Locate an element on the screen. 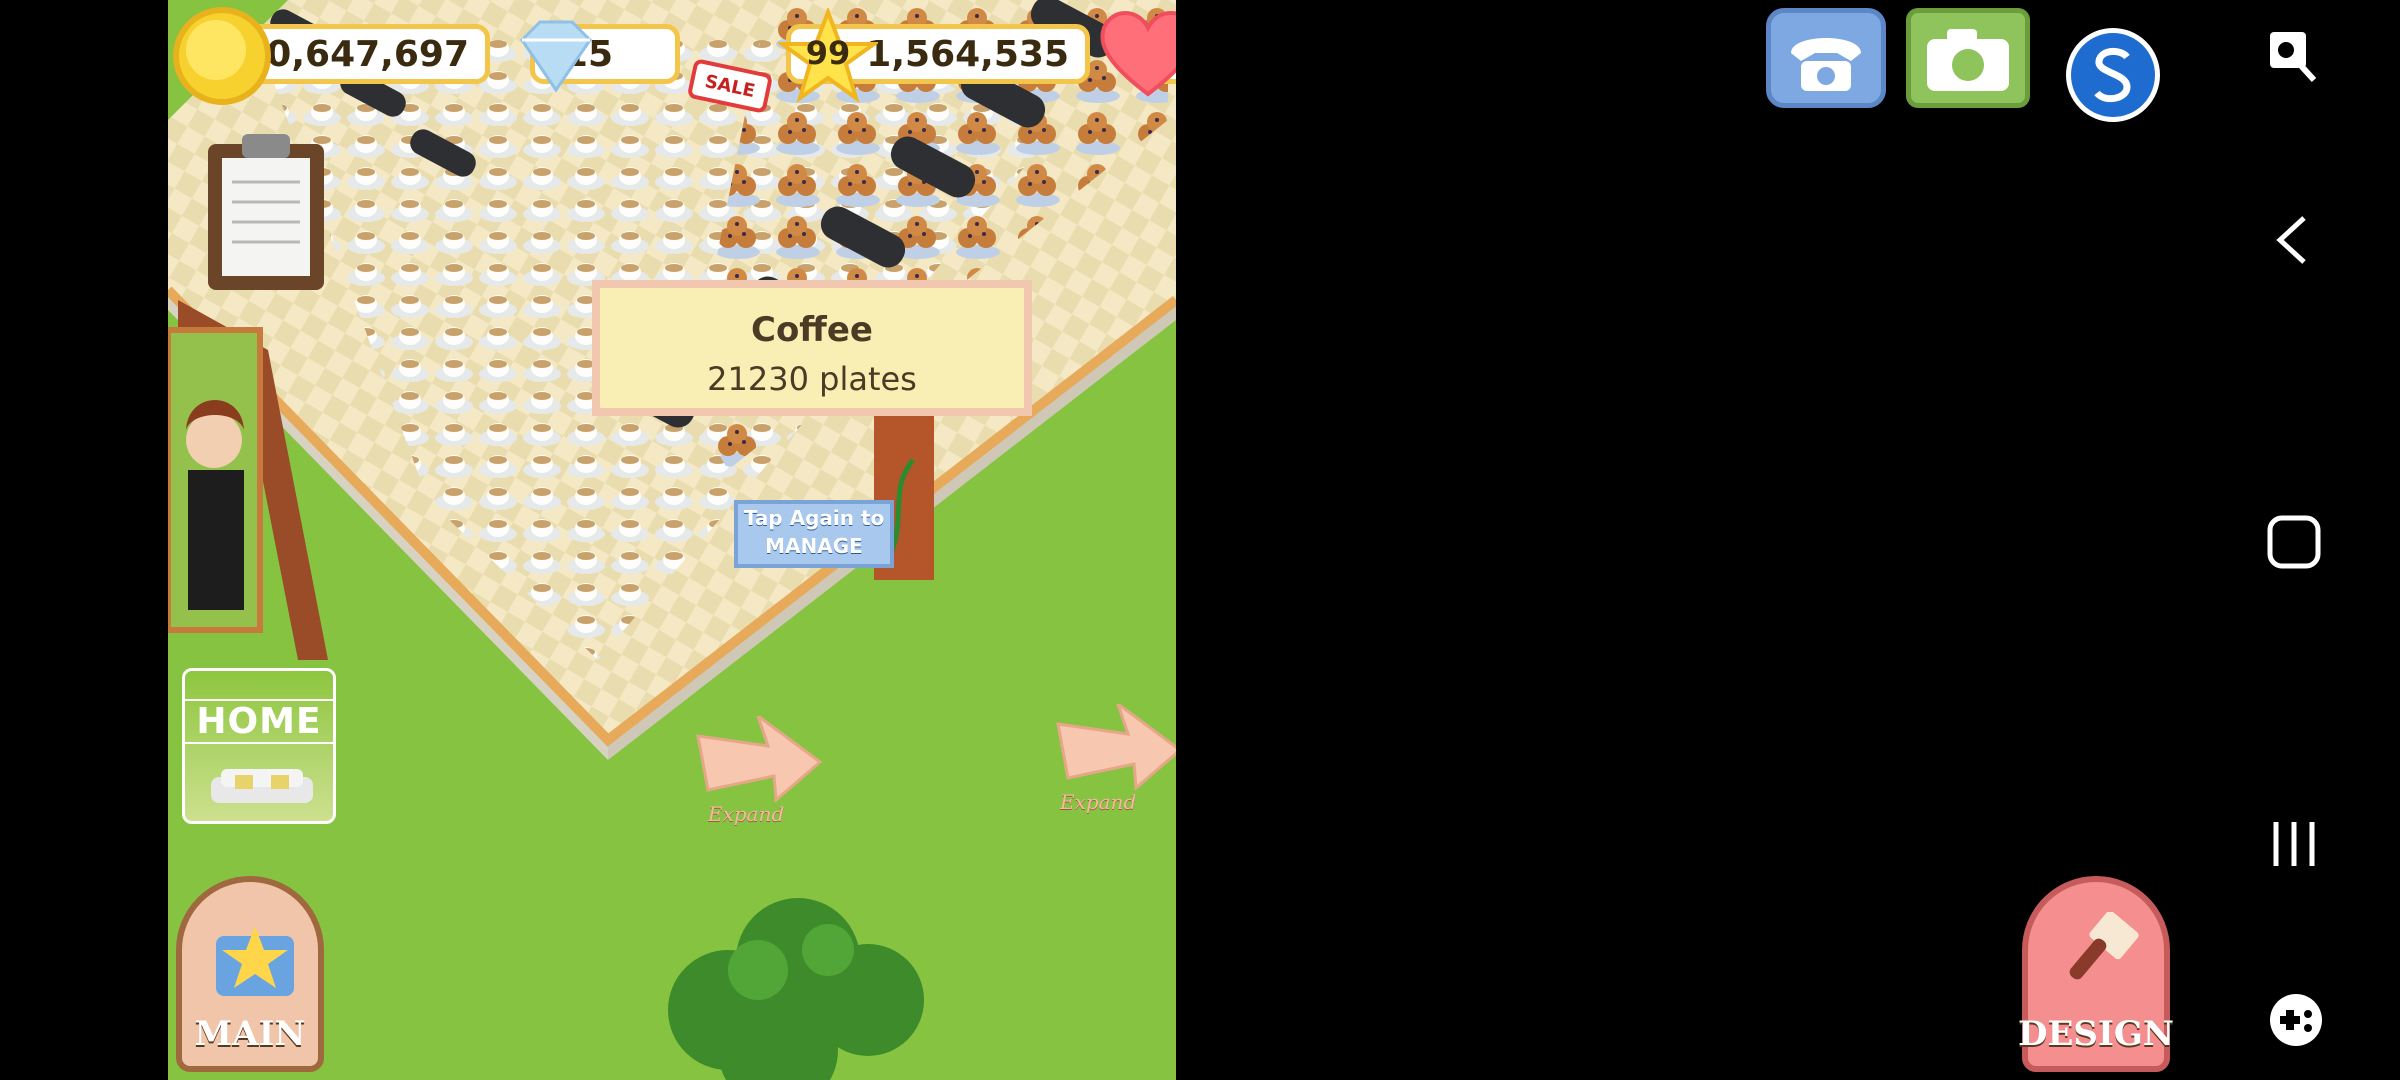  expand-arrow-middle is located at coordinates (1112, 749).